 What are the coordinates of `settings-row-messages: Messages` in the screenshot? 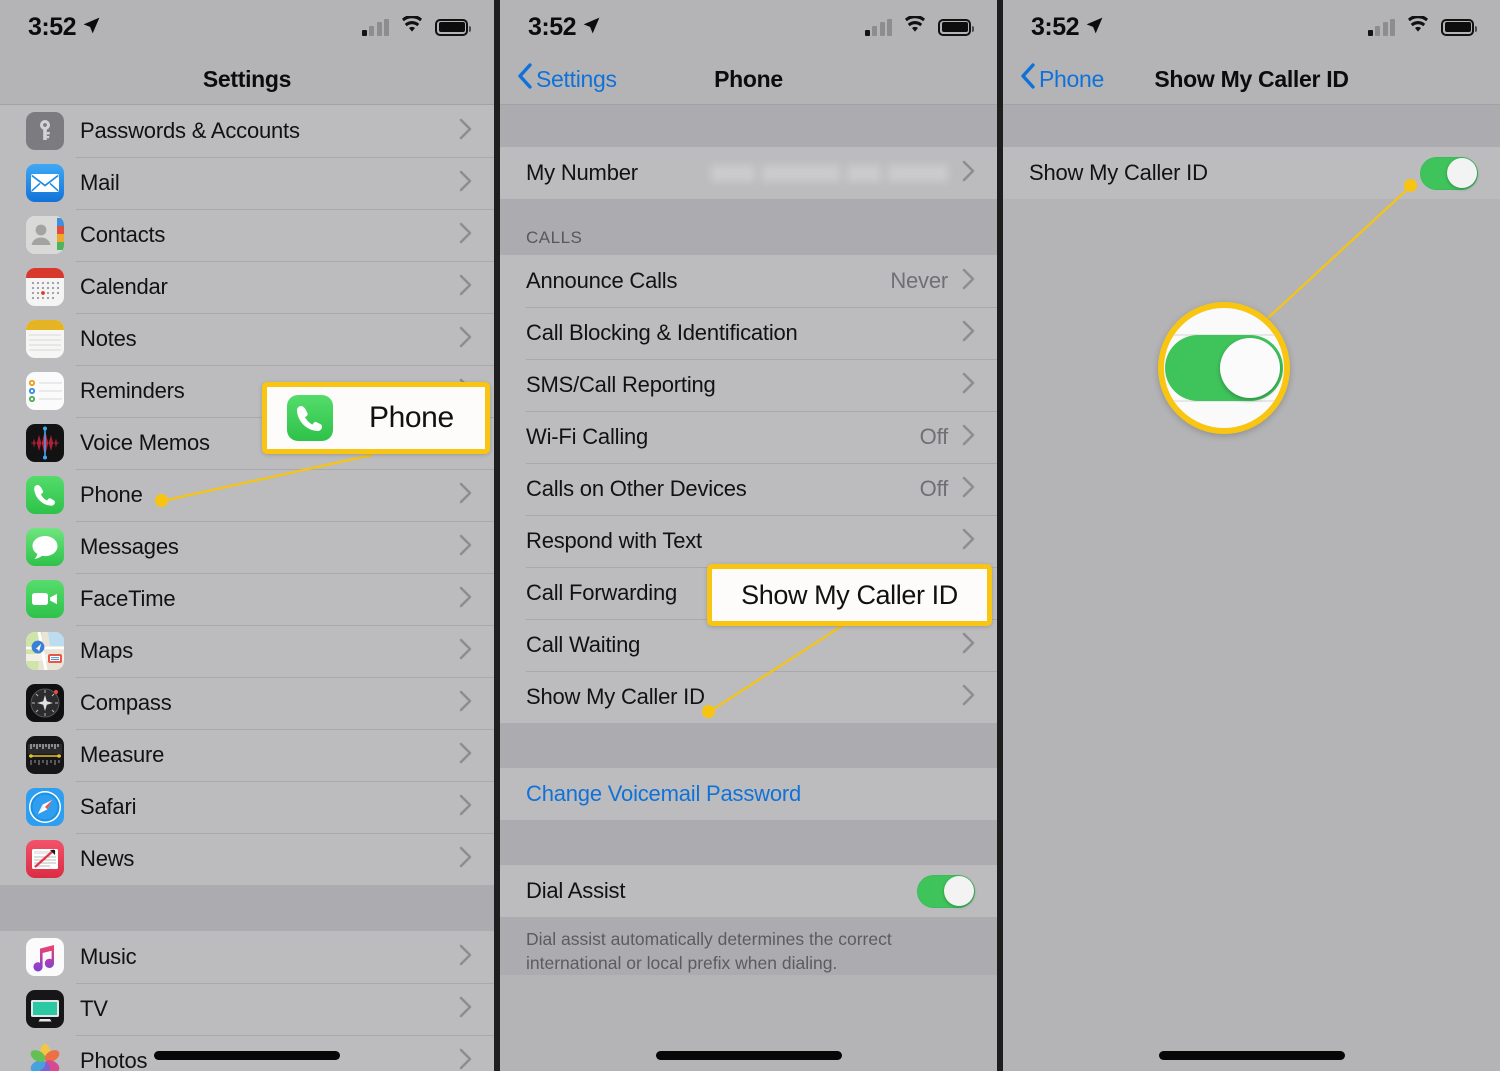 It's located at (247, 547).